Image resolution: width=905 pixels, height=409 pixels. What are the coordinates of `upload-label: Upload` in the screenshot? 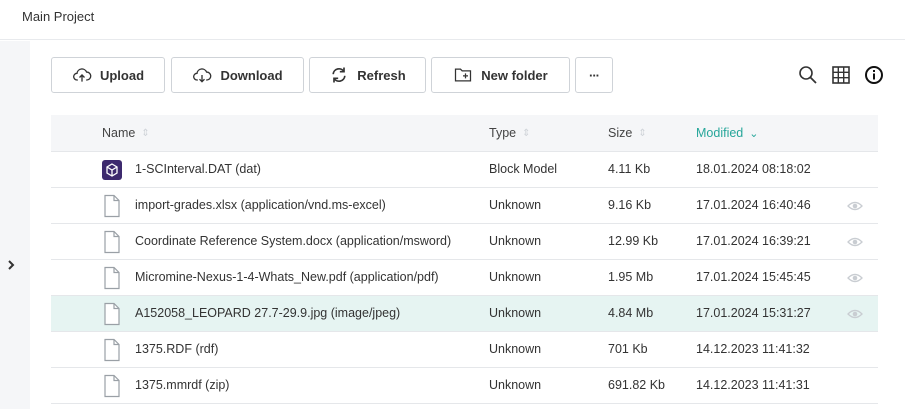 It's located at (122, 75).